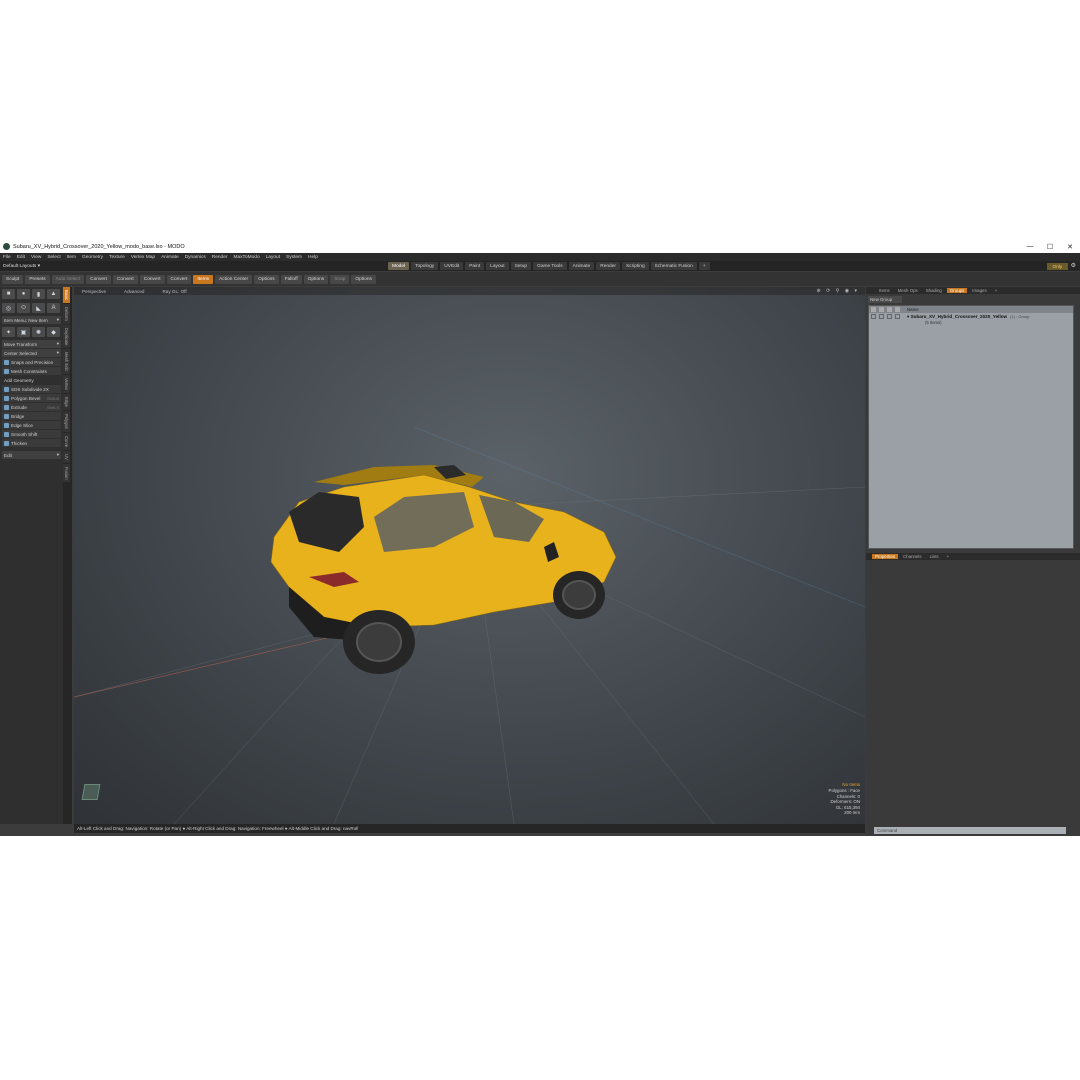  I want to click on tool-edge-slice: Edge Slice, so click(31, 425).